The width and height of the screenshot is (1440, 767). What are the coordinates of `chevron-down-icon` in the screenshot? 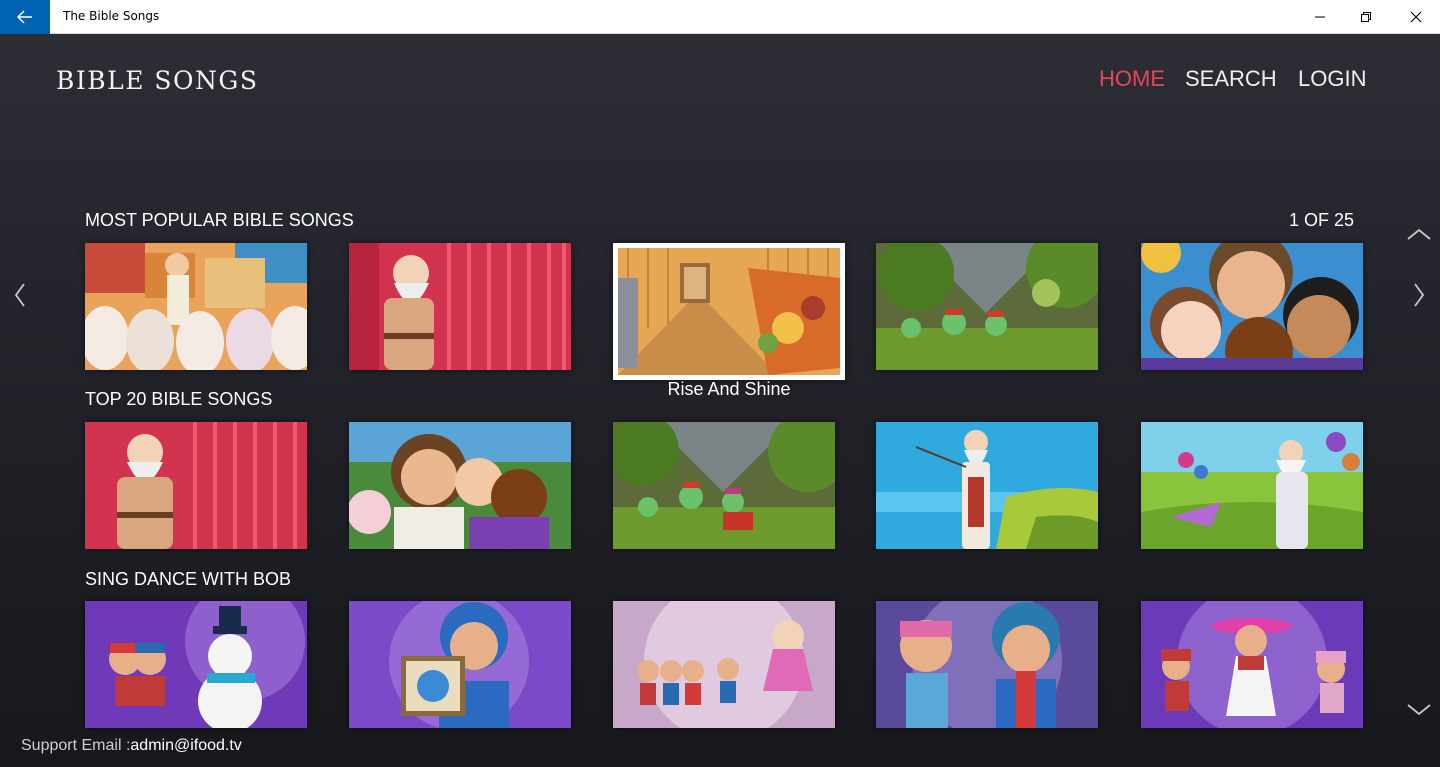 It's located at (1419, 710).